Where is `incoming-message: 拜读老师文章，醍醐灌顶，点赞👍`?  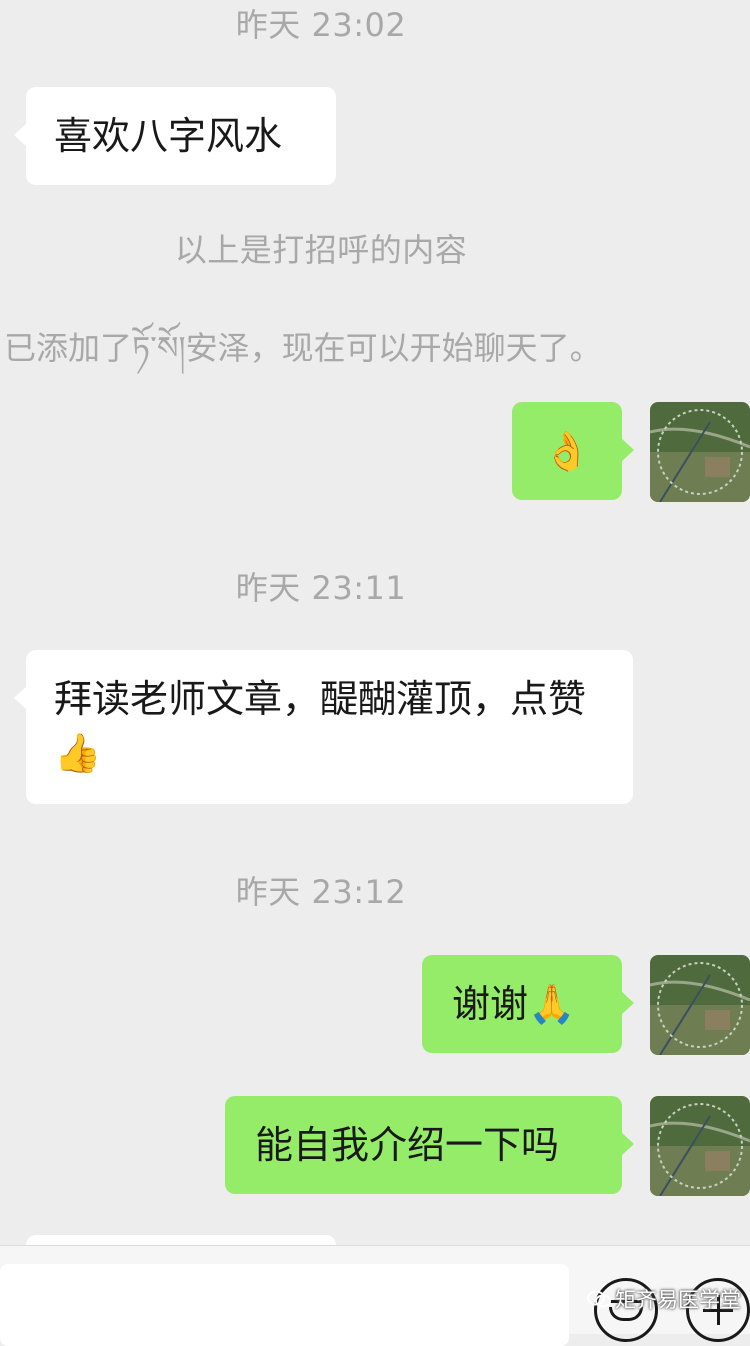
incoming-message: 拜读老师文章，醍醐灌顶，点赞👍 is located at coordinates (323, 727).